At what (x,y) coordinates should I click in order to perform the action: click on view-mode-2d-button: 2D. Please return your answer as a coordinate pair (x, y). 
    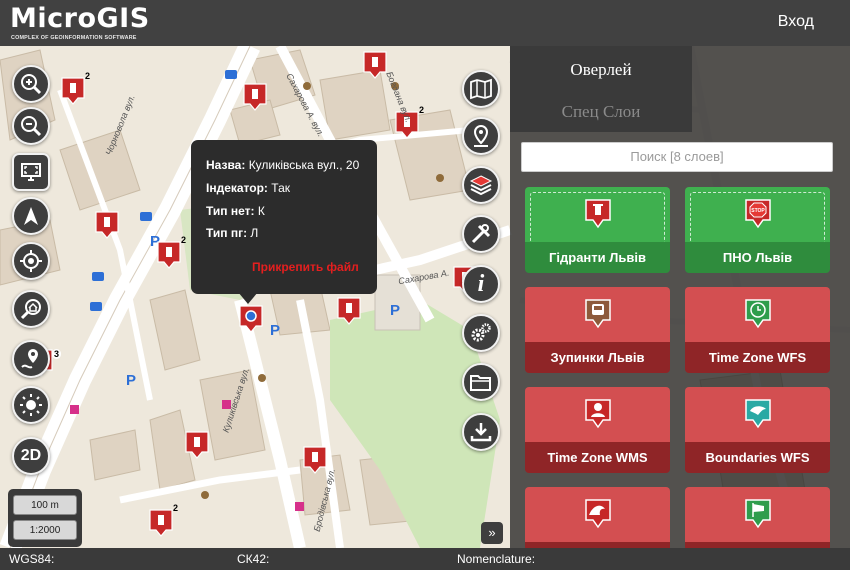
    Looking at the image, I should click on (31, 456).